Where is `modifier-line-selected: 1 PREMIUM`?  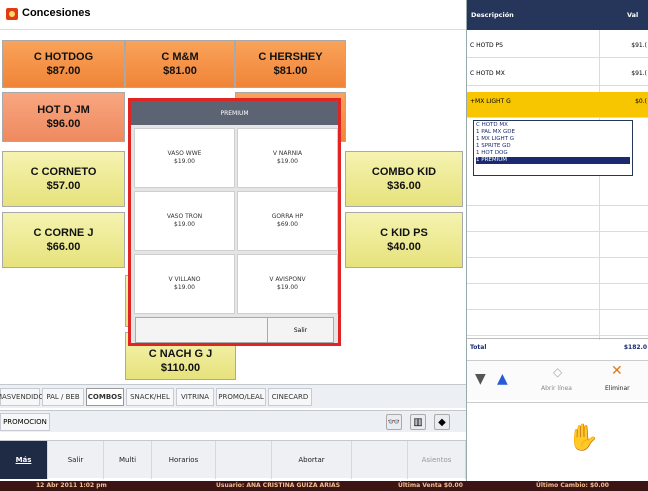 modifier-line-selected: 1 PREMIUM is located at coordinates (553, 160).